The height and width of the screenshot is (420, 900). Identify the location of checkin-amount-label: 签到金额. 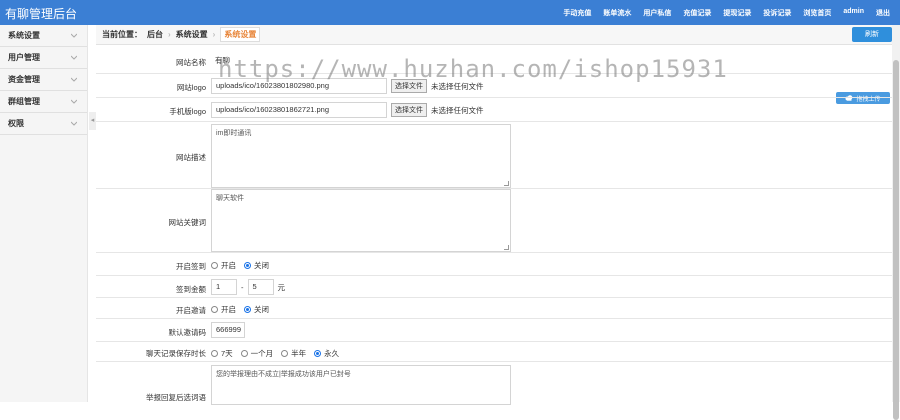
(191, 289).